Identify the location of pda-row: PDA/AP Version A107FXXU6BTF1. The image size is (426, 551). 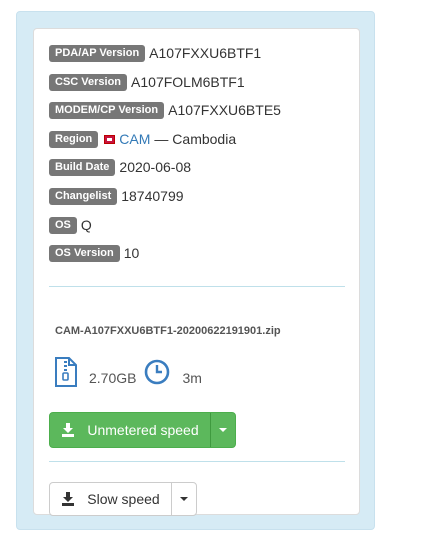
(155, 53).